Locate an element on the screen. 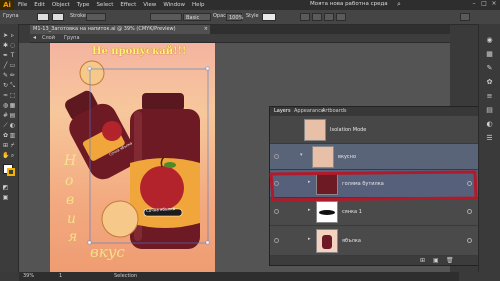 The image size is (500, 281). draw-mode-icon: ◩ is located at coordinates (5, 187).